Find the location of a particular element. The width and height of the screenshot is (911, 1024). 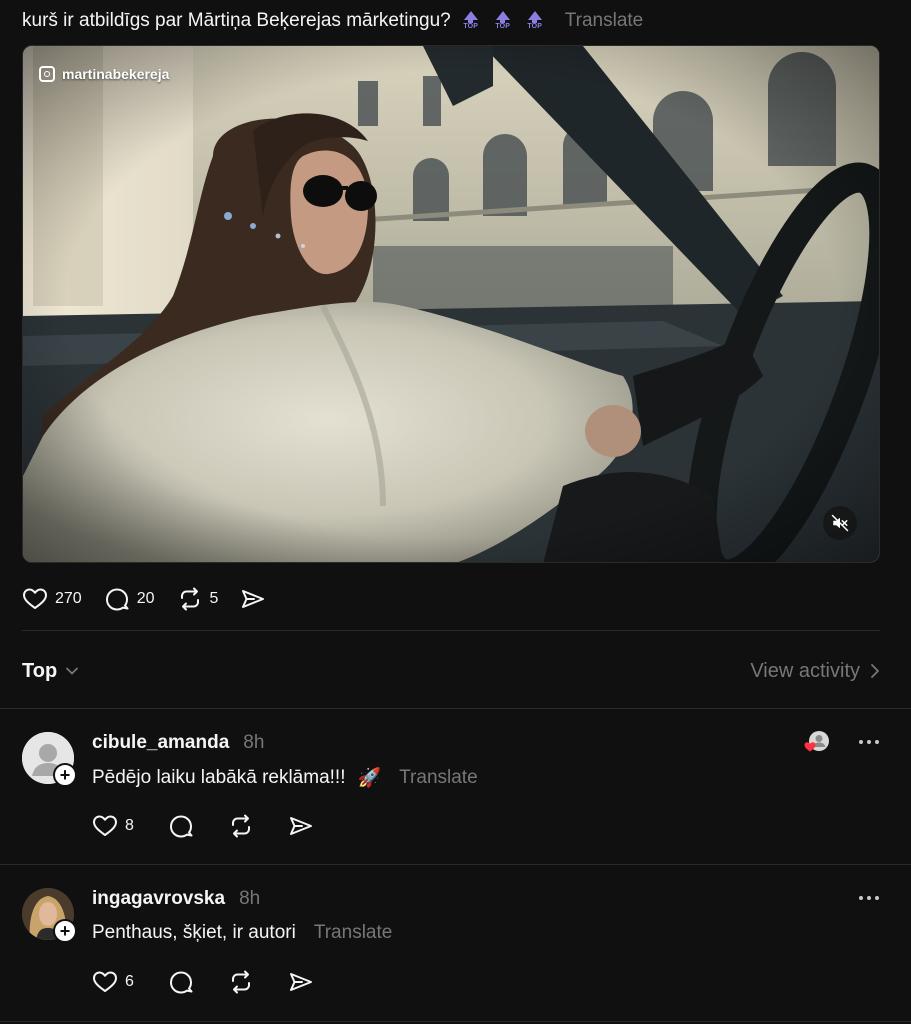

replies-header: Top View activity is located at coordinates (451, 671).